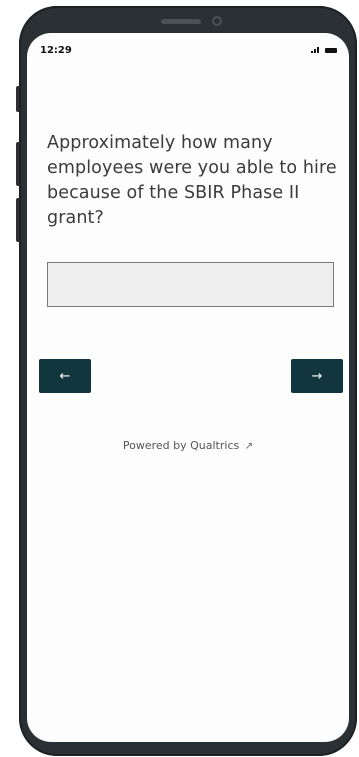 The height and width of the screenshot is (757, 359). What do you see at coordinates (56, 50) in the screenshot?
I see `status-time: 12:29` at bounding box center [56, 50].